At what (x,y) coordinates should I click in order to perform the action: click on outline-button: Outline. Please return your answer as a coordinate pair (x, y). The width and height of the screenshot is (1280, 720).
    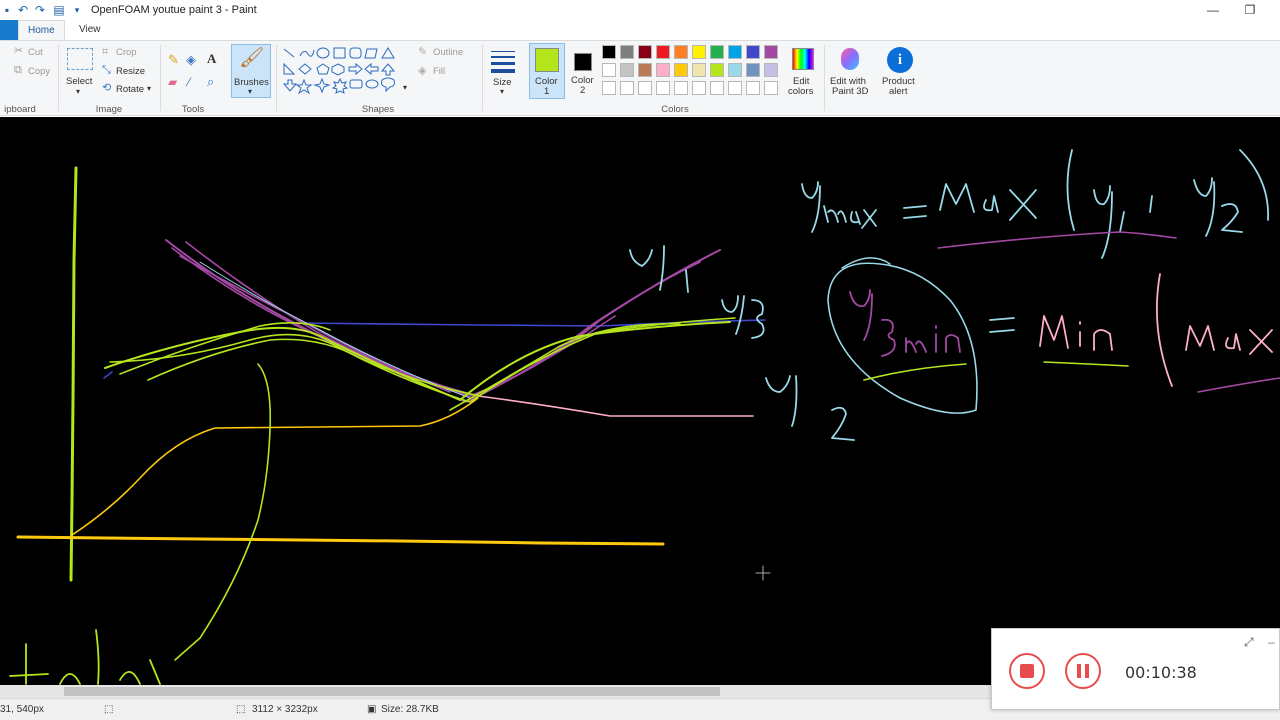
    Looking at the image, I should click on (448, 52).